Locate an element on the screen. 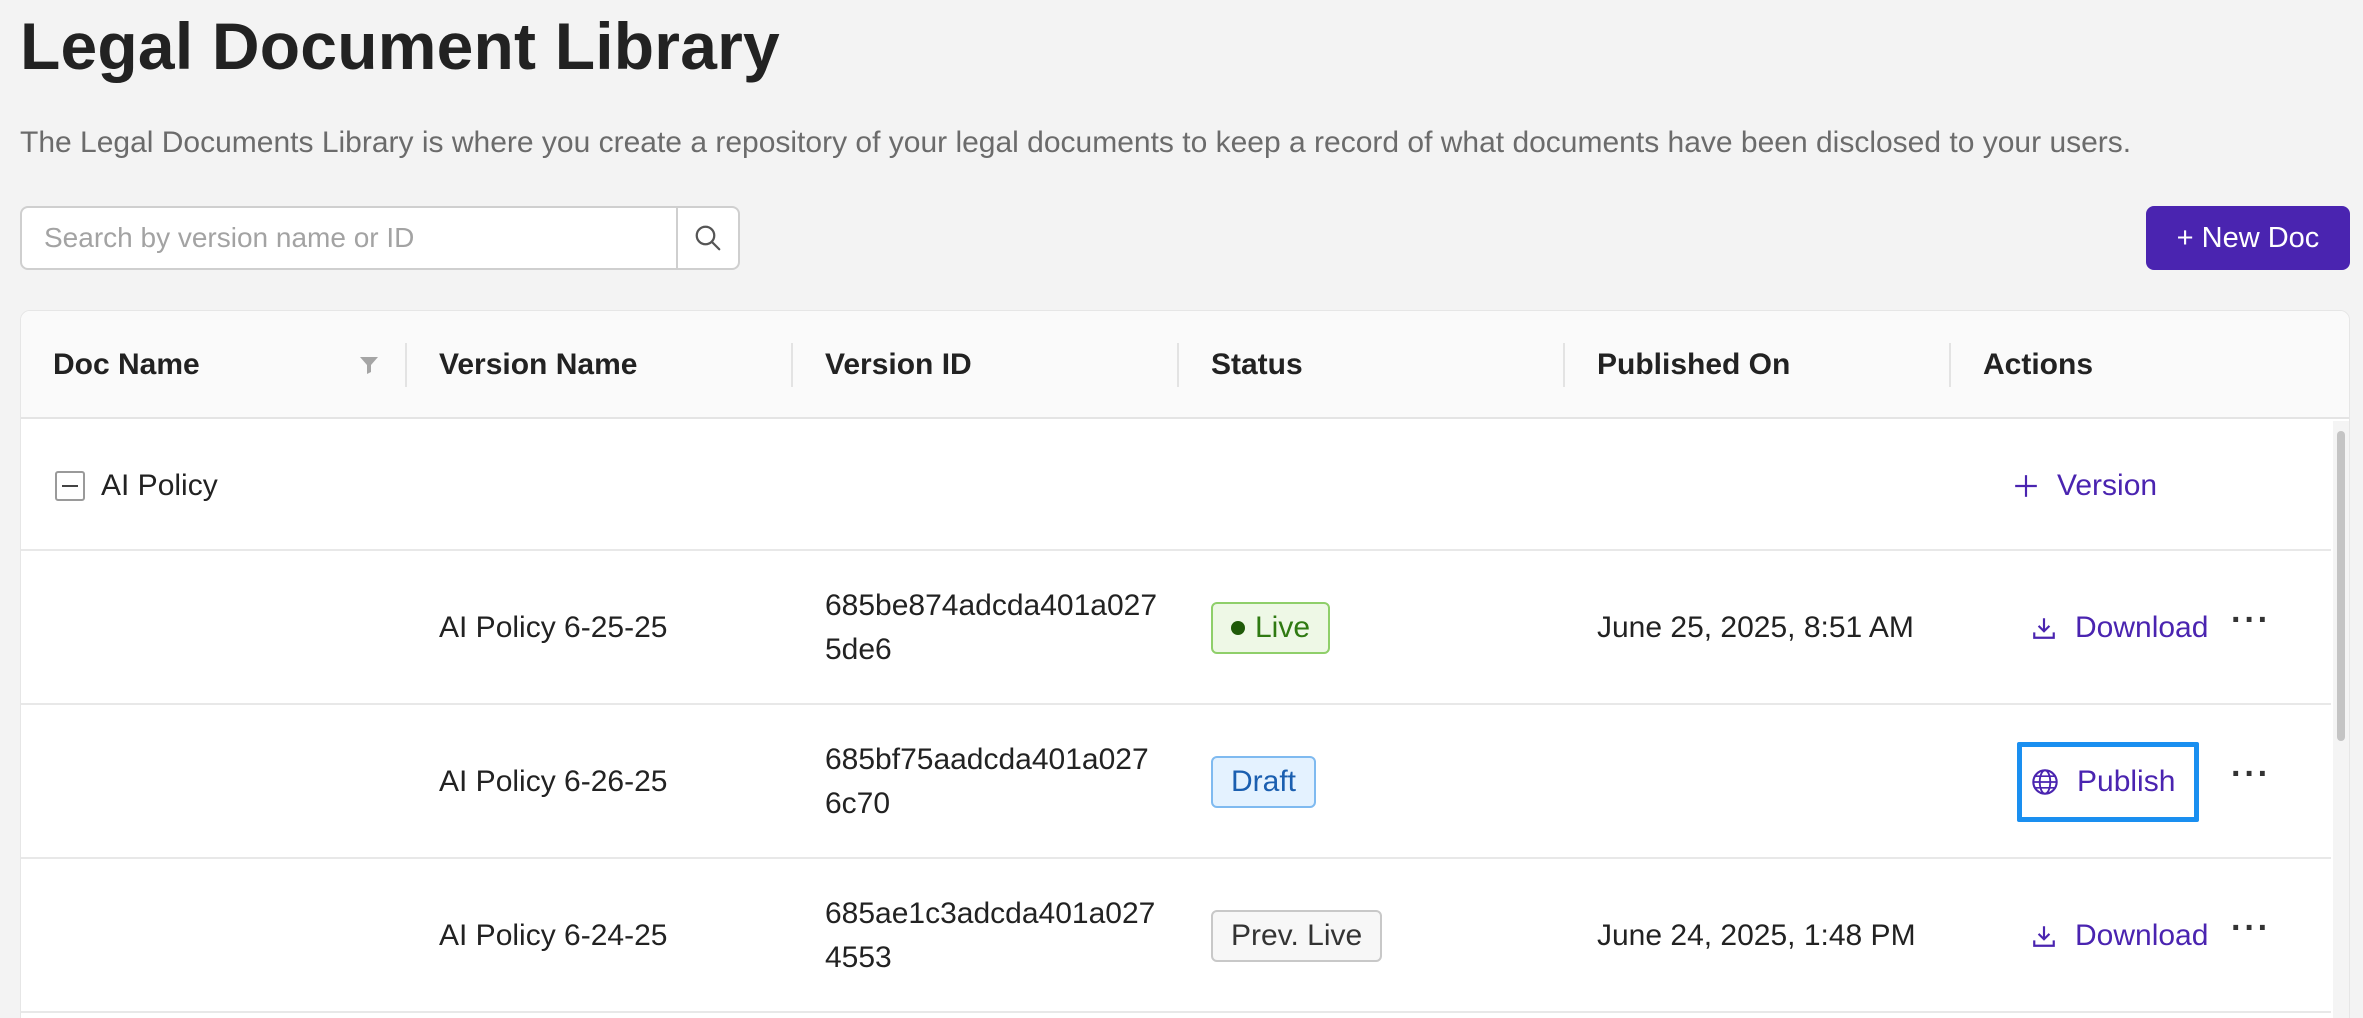 This screenshot has height=1018, width=2363. status-badge-live: Live is located at coordinates (1271, 628).